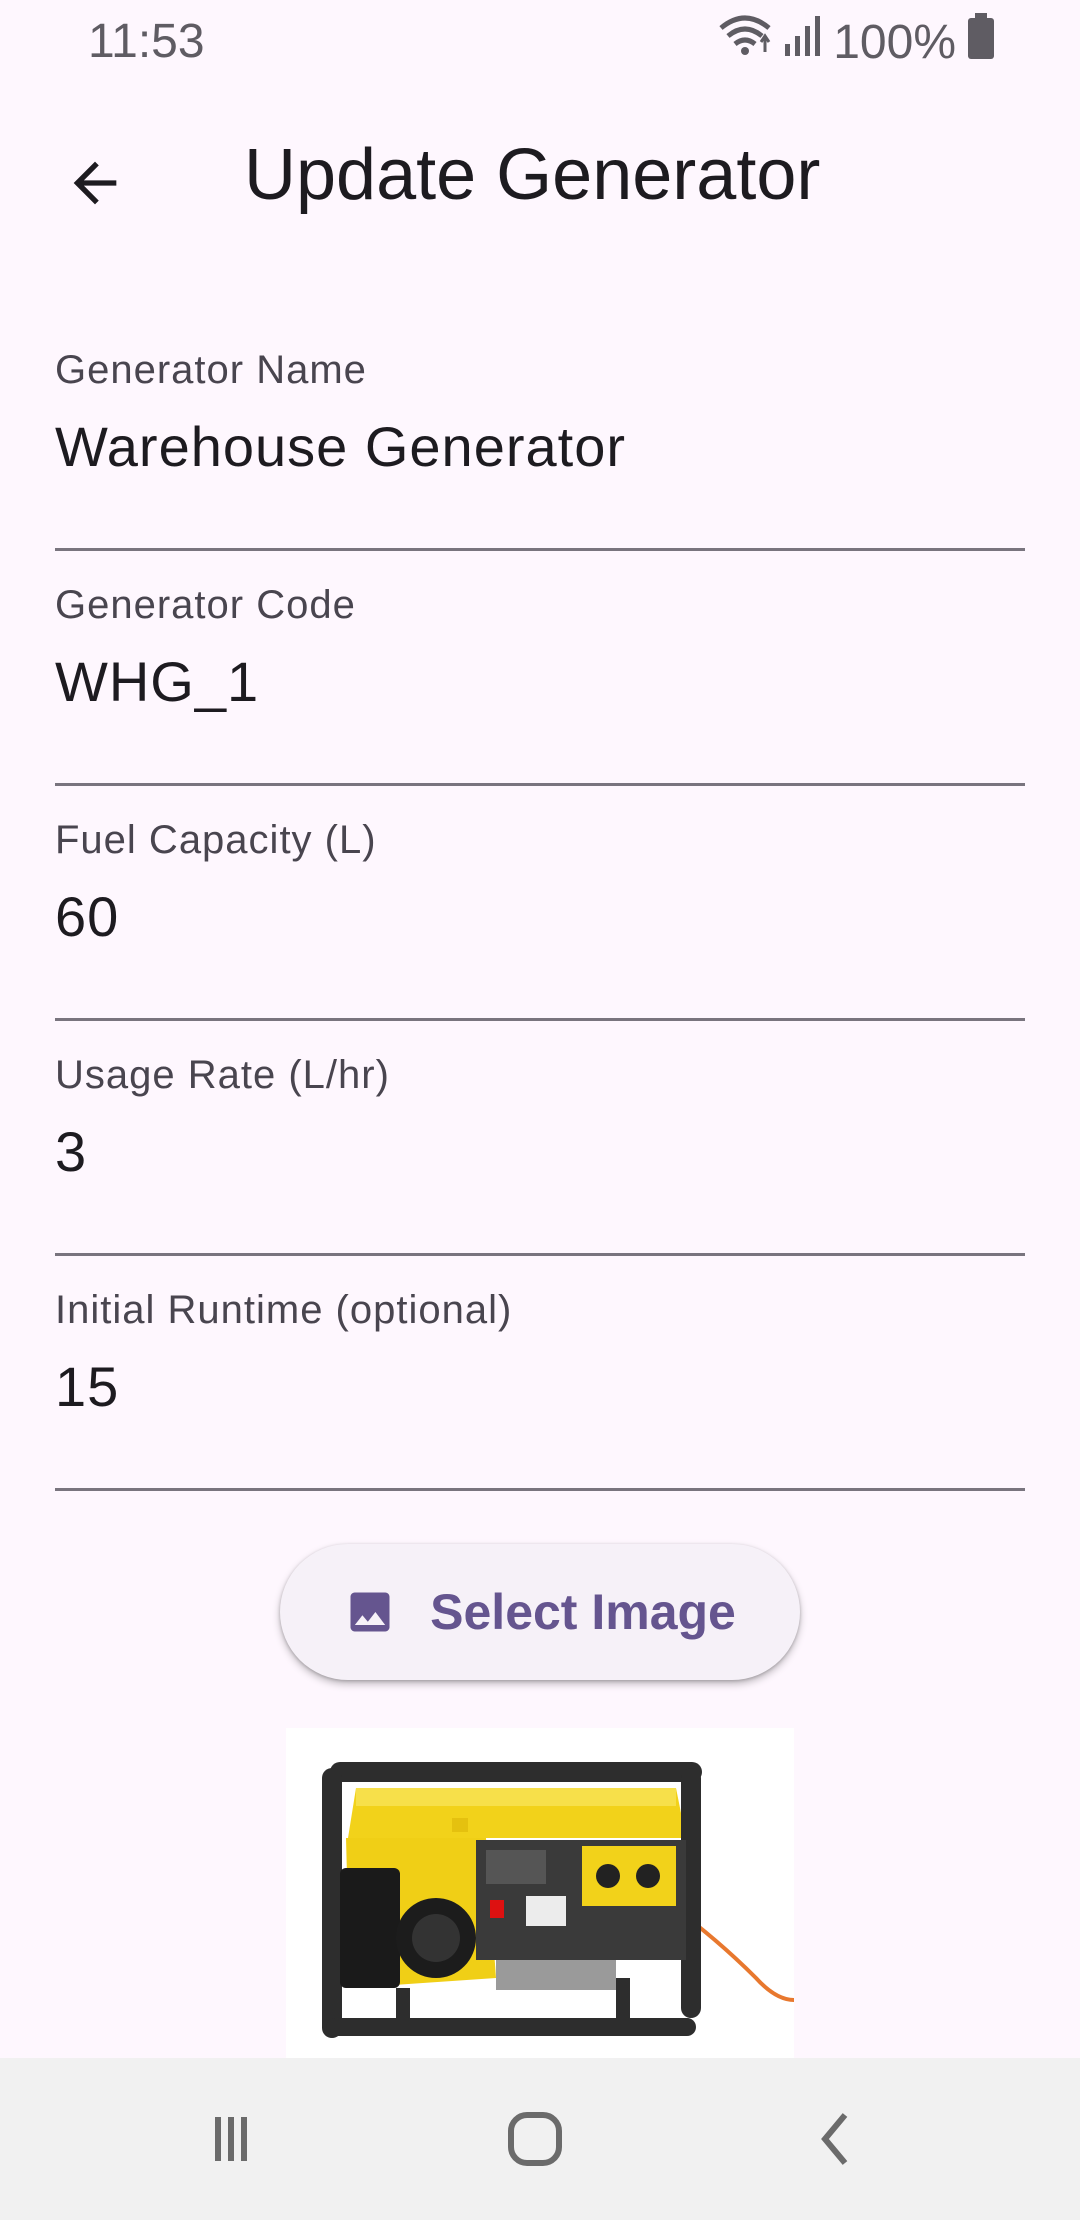  Describe the element at coordinates (540, 919) in the screenshot. I see `fuel-capacity-field: Fuel Capacity (L) 60` at that location.